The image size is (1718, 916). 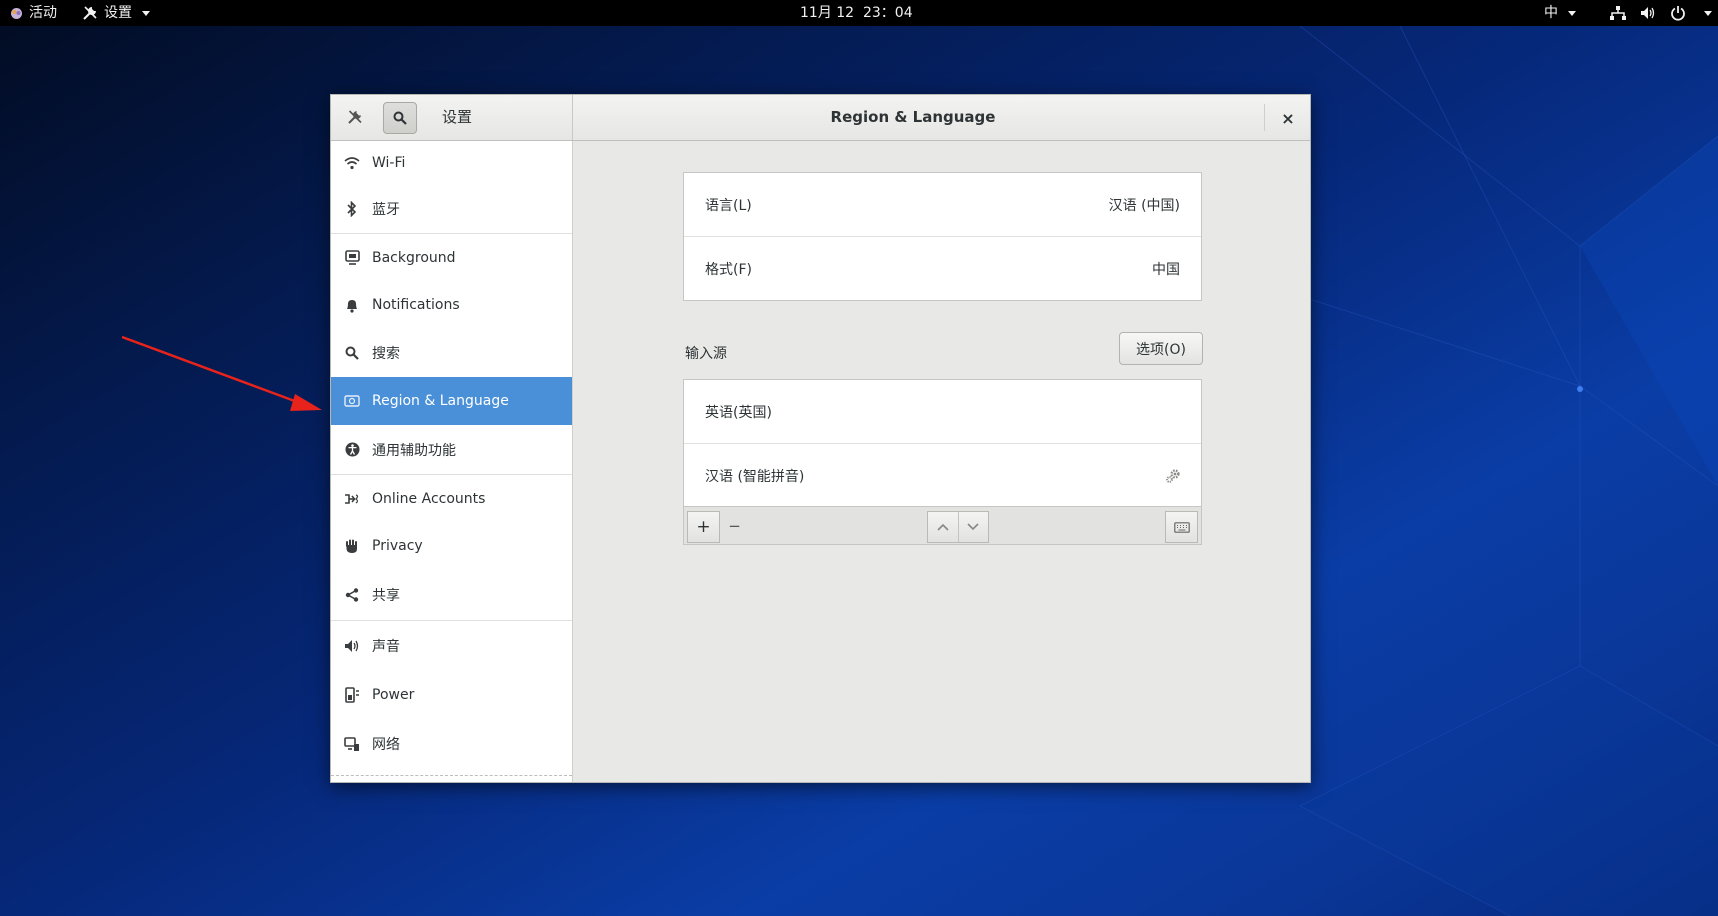 I want to click on clock: 11月 12 23：04, so click(x=856, y=13).